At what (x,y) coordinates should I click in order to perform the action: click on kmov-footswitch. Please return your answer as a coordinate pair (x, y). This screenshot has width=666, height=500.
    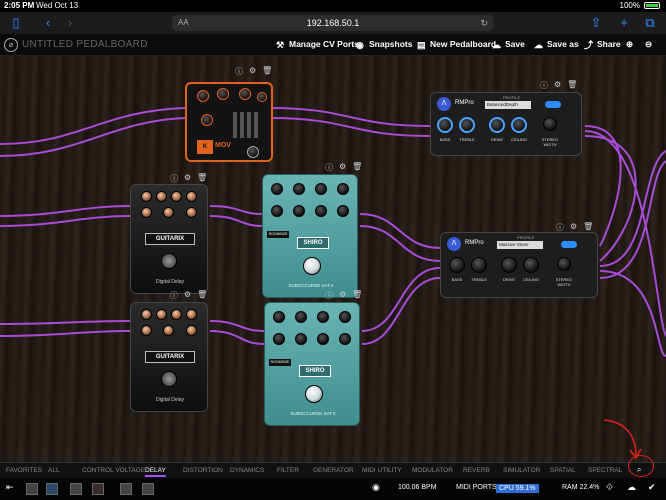
    Looking at the image, I should click on (253, 152).